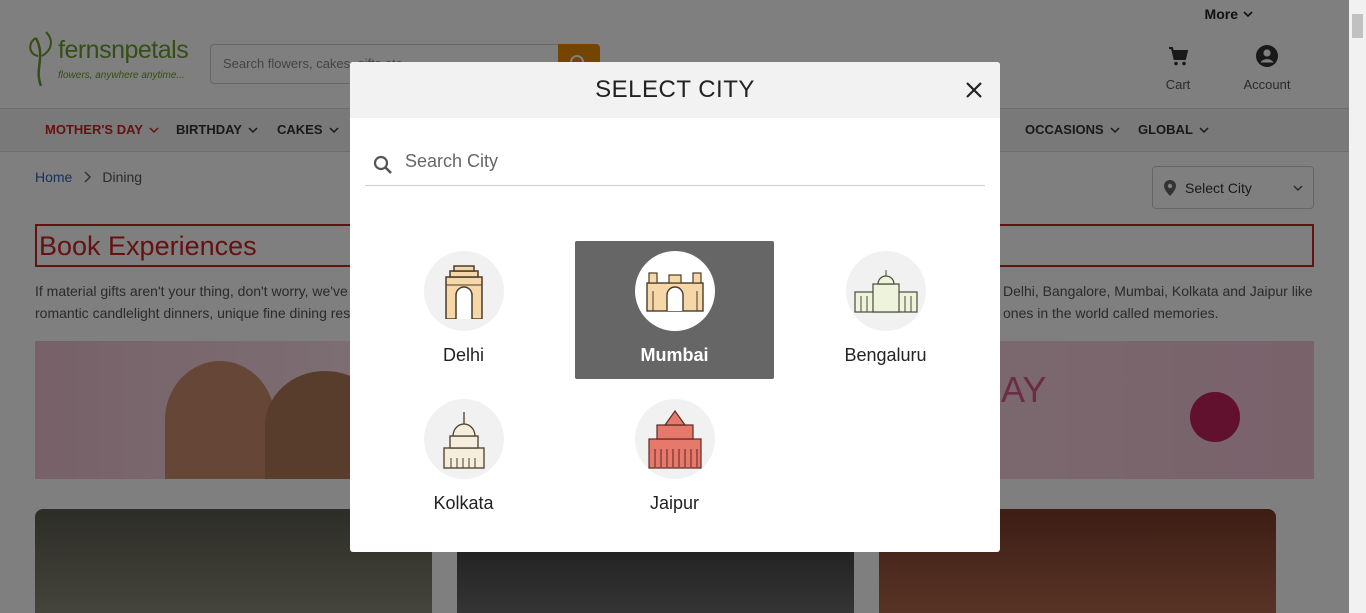 This screenshot has width=1366, height=613. I want to click on victoria-memorial-icon, so click(463, 440).